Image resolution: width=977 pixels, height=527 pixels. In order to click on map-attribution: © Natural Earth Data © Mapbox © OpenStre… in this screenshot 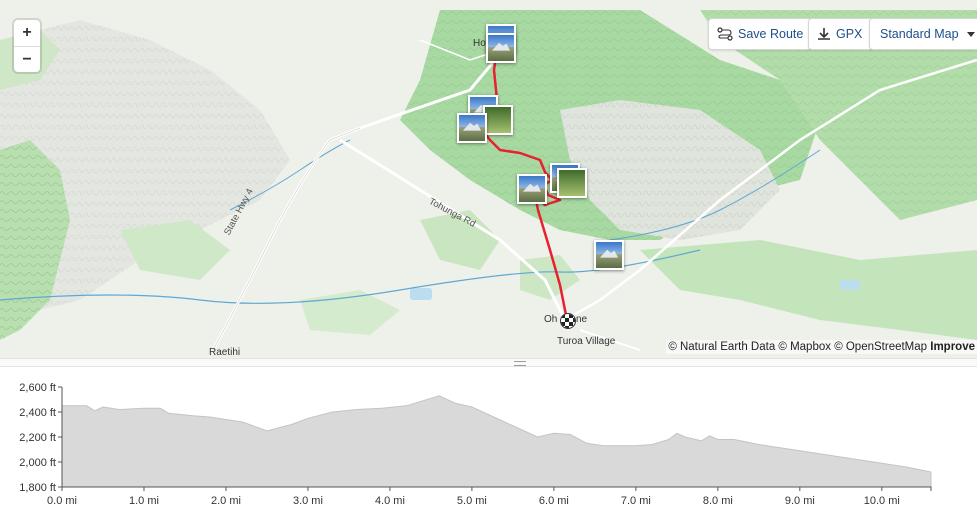, I will do `click(821, 347)`.